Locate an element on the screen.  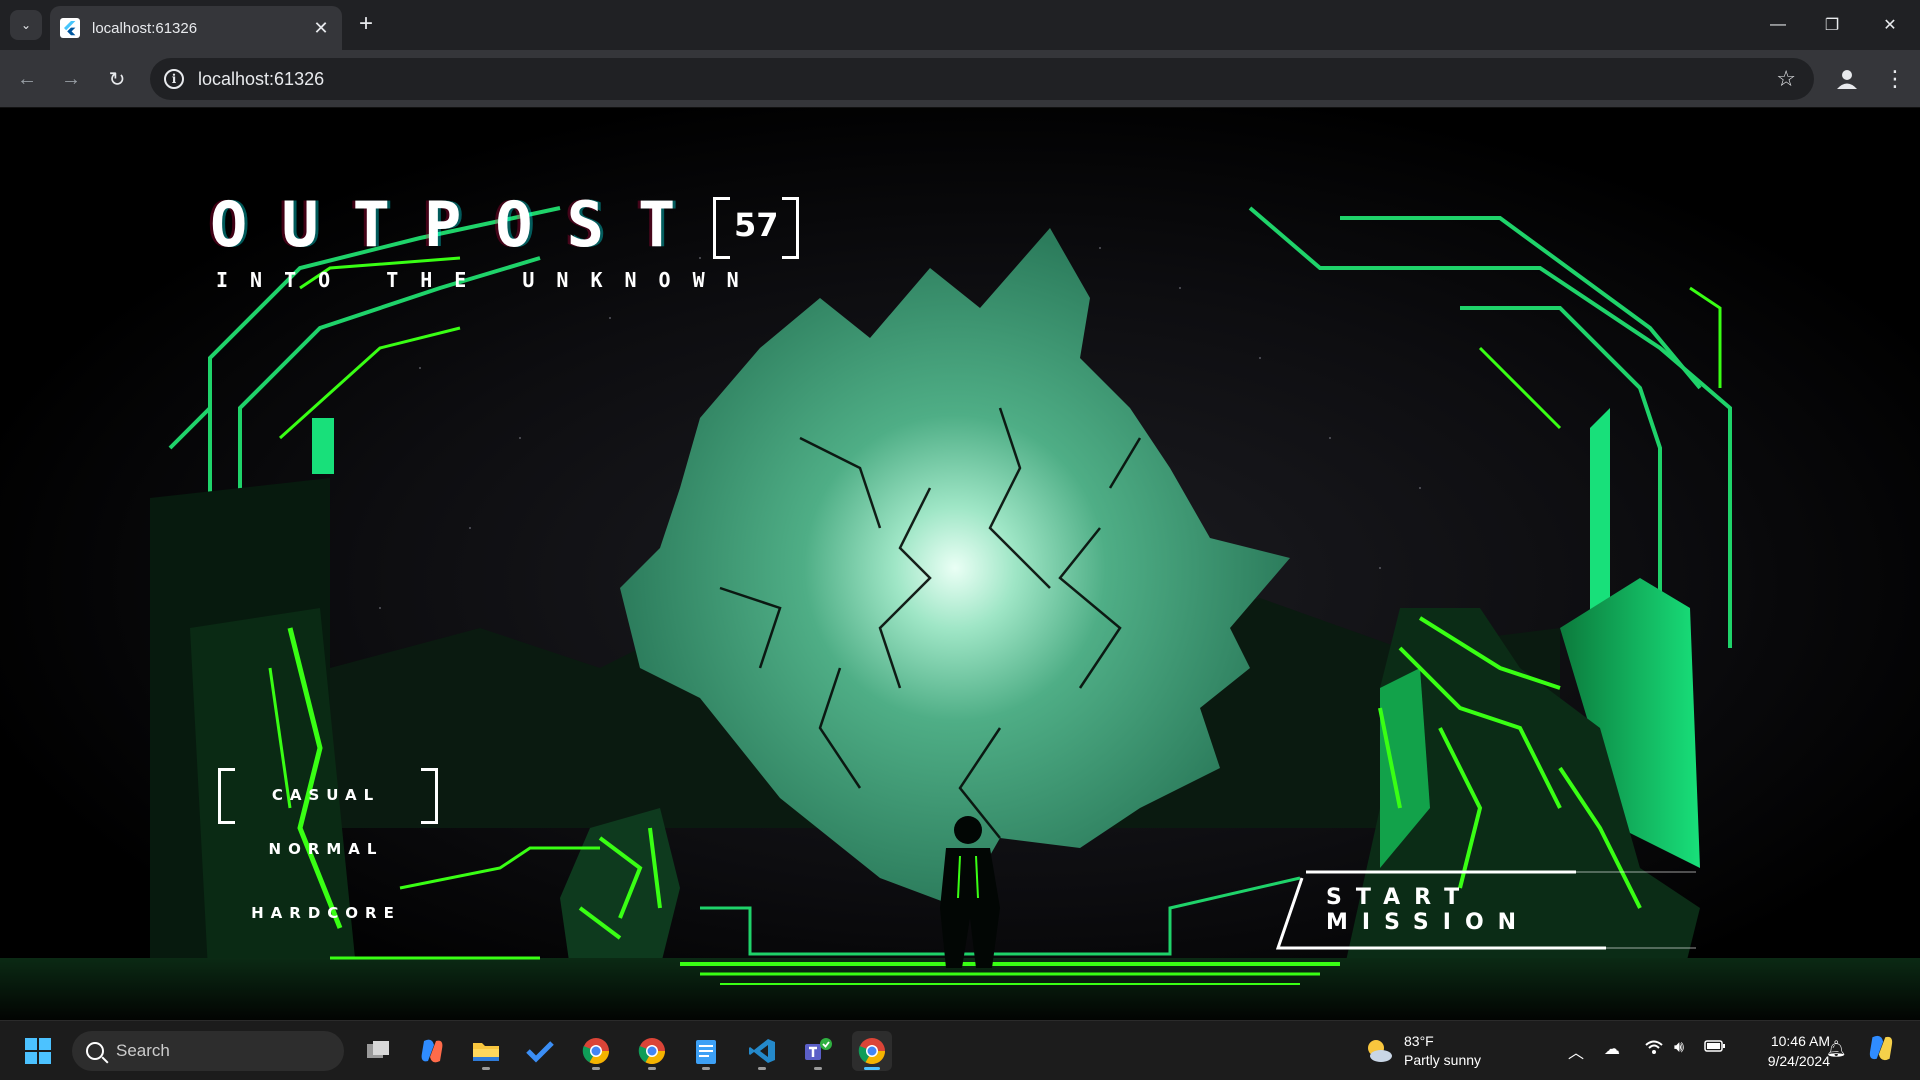
restore-icon: ❐ is located at coordinates (1832, 25).